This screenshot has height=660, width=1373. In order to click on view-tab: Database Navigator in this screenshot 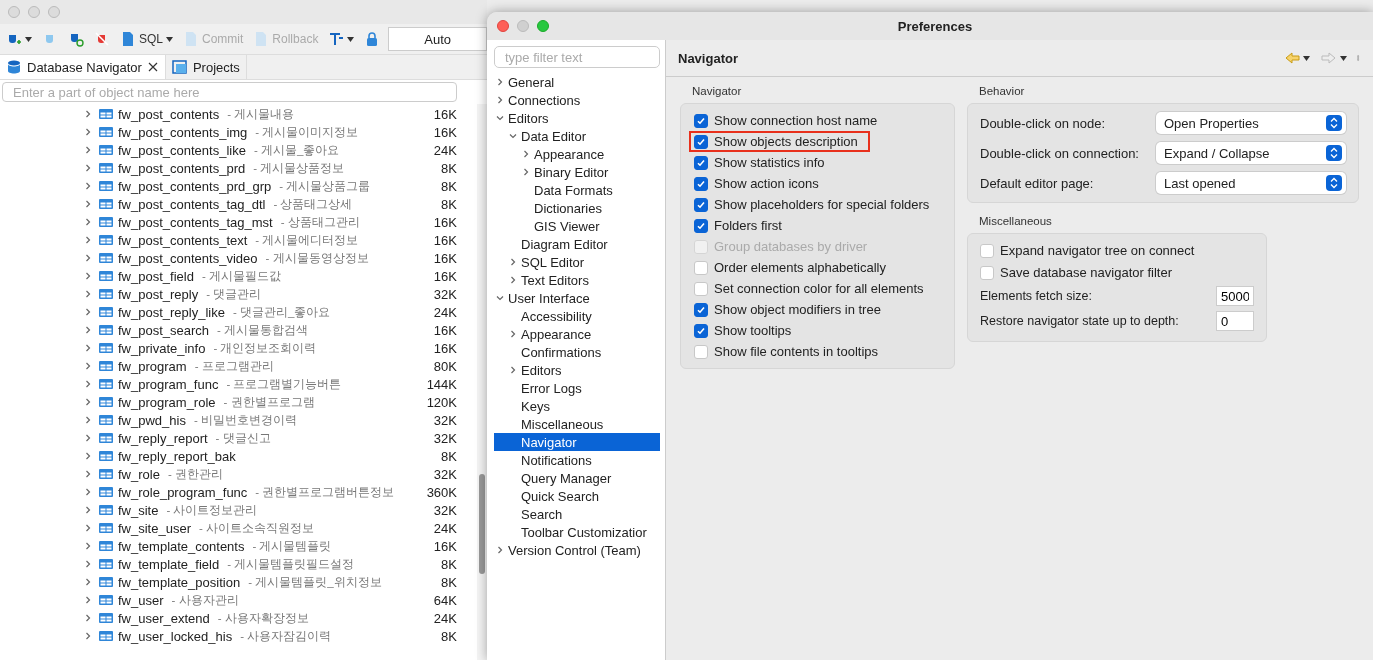, I will do `click(83, 67)`.